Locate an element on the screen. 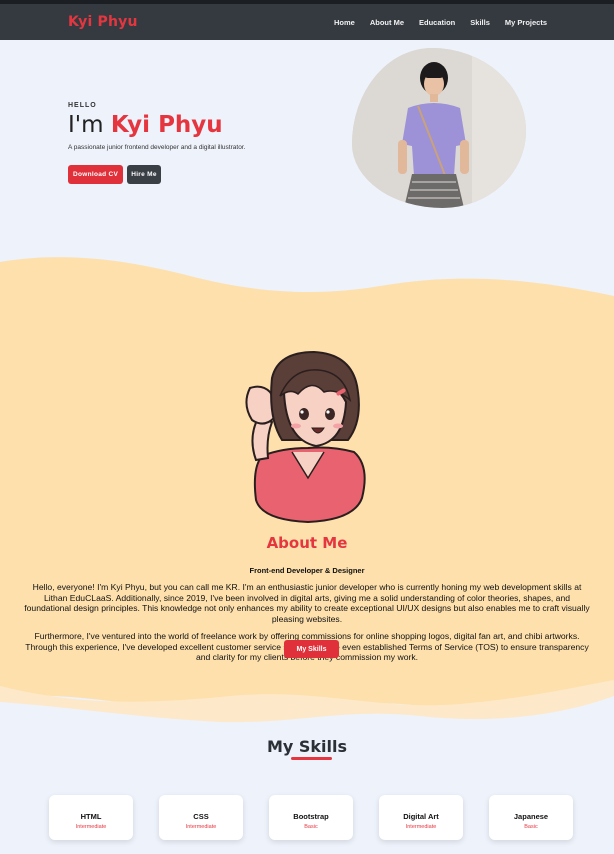 The image size is (614, 854). skill-name: Bootstrap is located at coordinates (311, 816).